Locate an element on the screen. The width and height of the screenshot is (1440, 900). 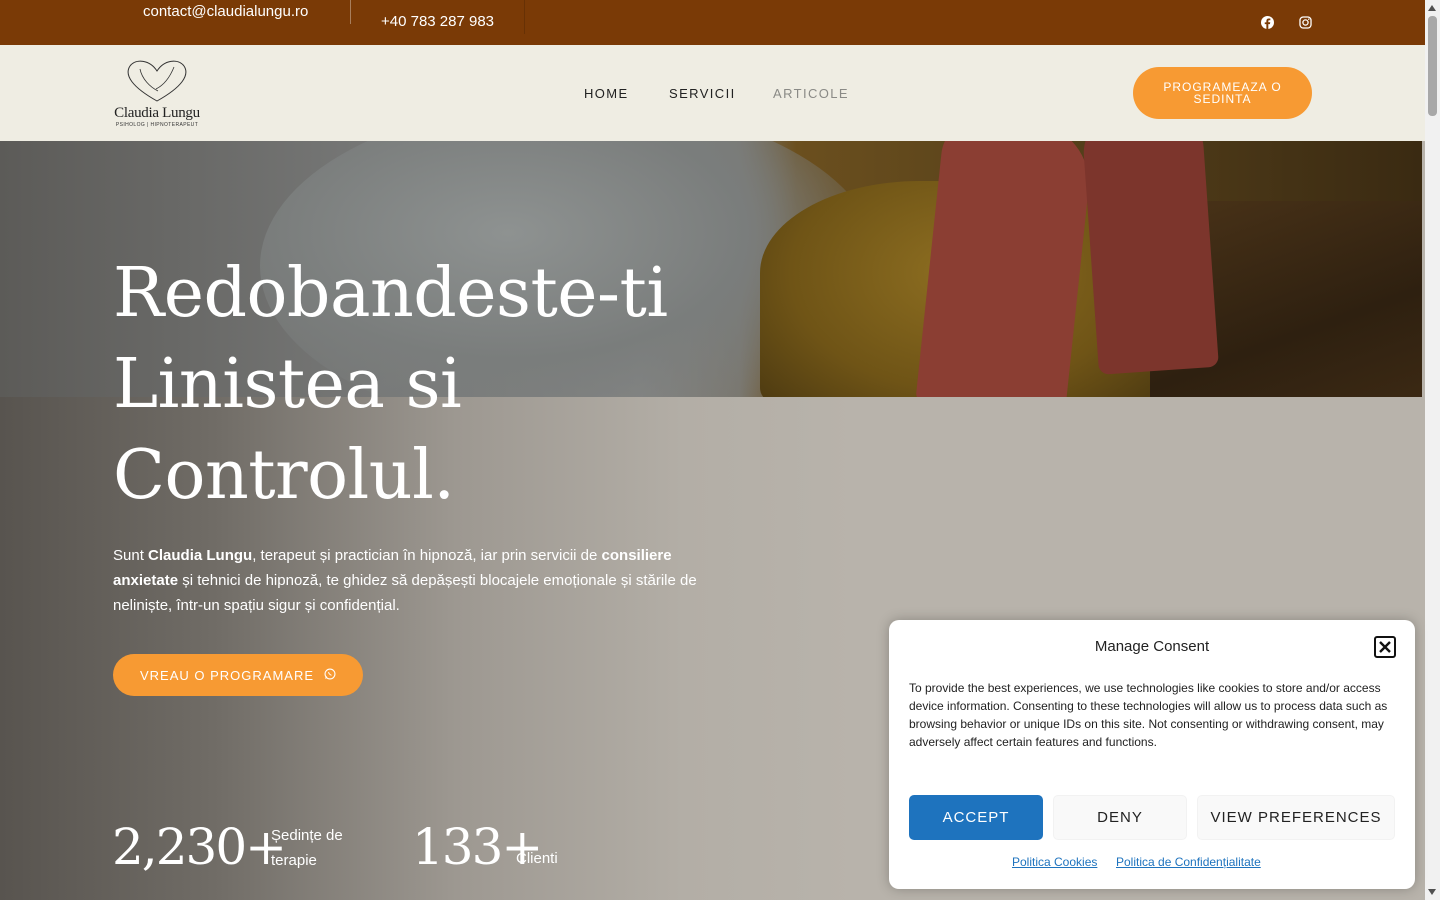
contact-phone-link: +40 783 287 983 is located at coordinates (437, 21).